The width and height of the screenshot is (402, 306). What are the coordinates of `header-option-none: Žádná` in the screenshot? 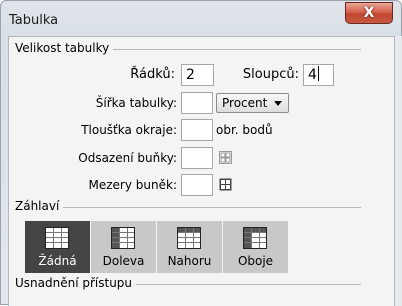 It's located at (57, 247).